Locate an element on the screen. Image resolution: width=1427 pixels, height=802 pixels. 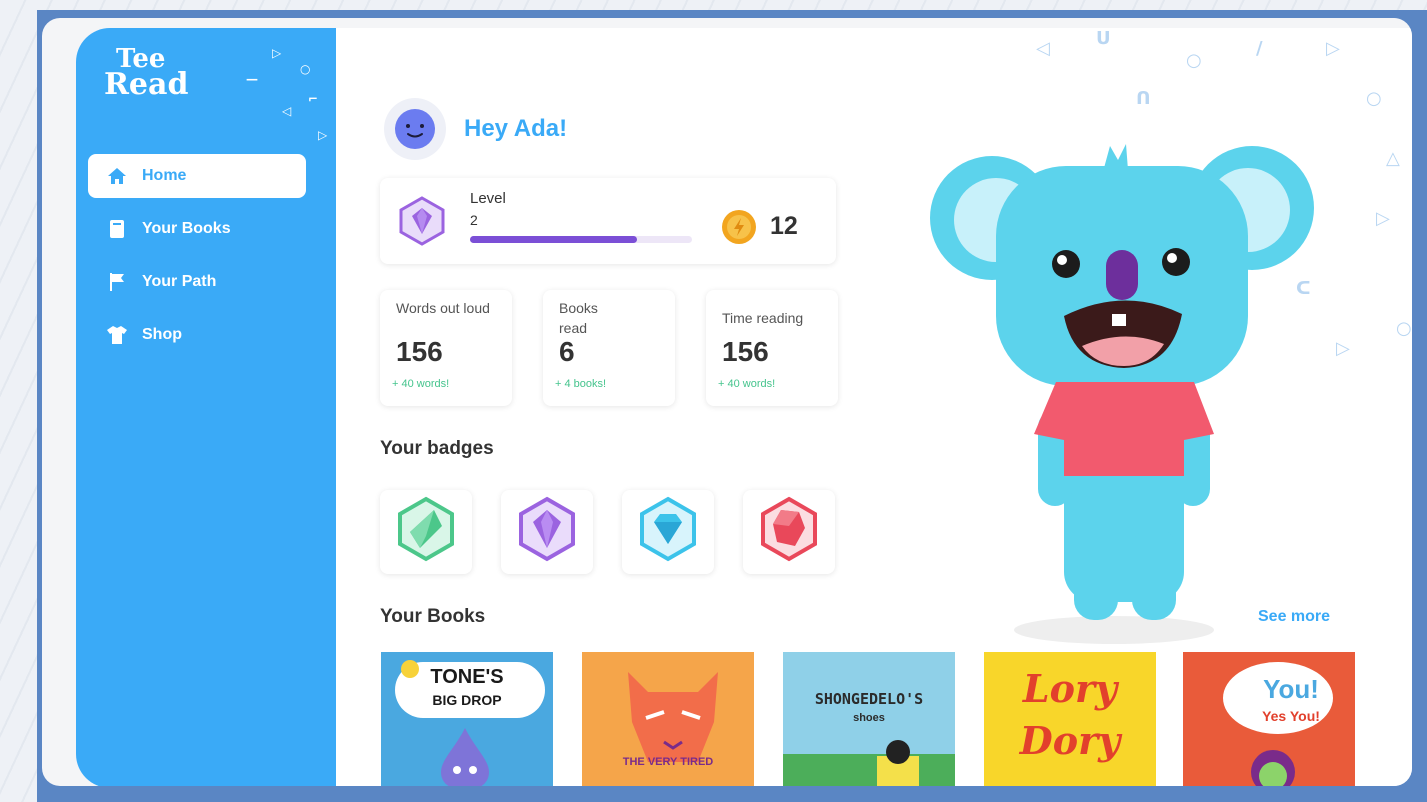
confetti-icon: ᑌ is located at coordinates (1103, 38).